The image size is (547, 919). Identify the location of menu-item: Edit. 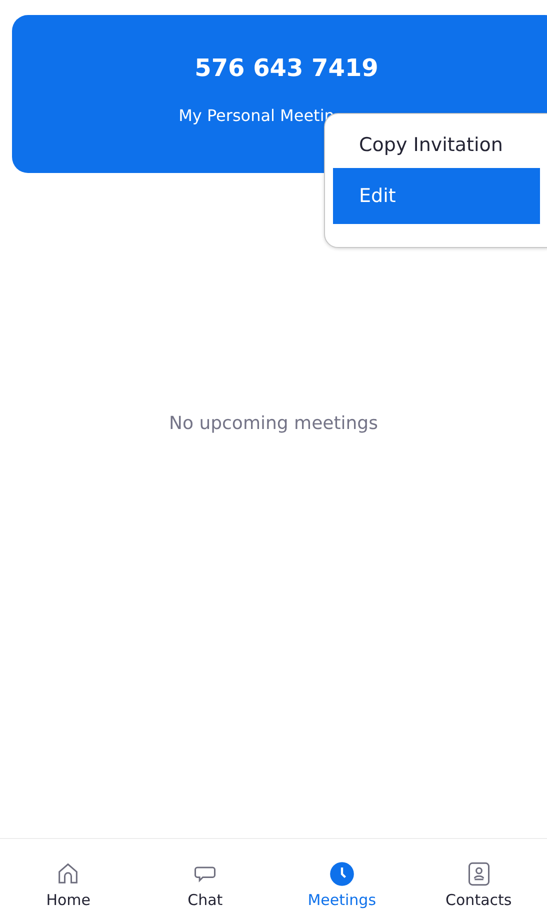
(436, 196).